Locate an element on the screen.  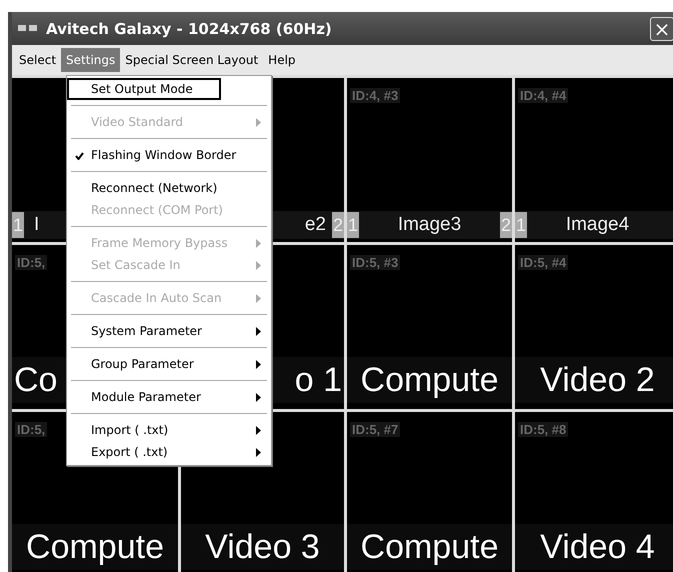
window-title: Avitech Galaxy - 1024x768 (60Hz) is located at coordinates (189, 29).